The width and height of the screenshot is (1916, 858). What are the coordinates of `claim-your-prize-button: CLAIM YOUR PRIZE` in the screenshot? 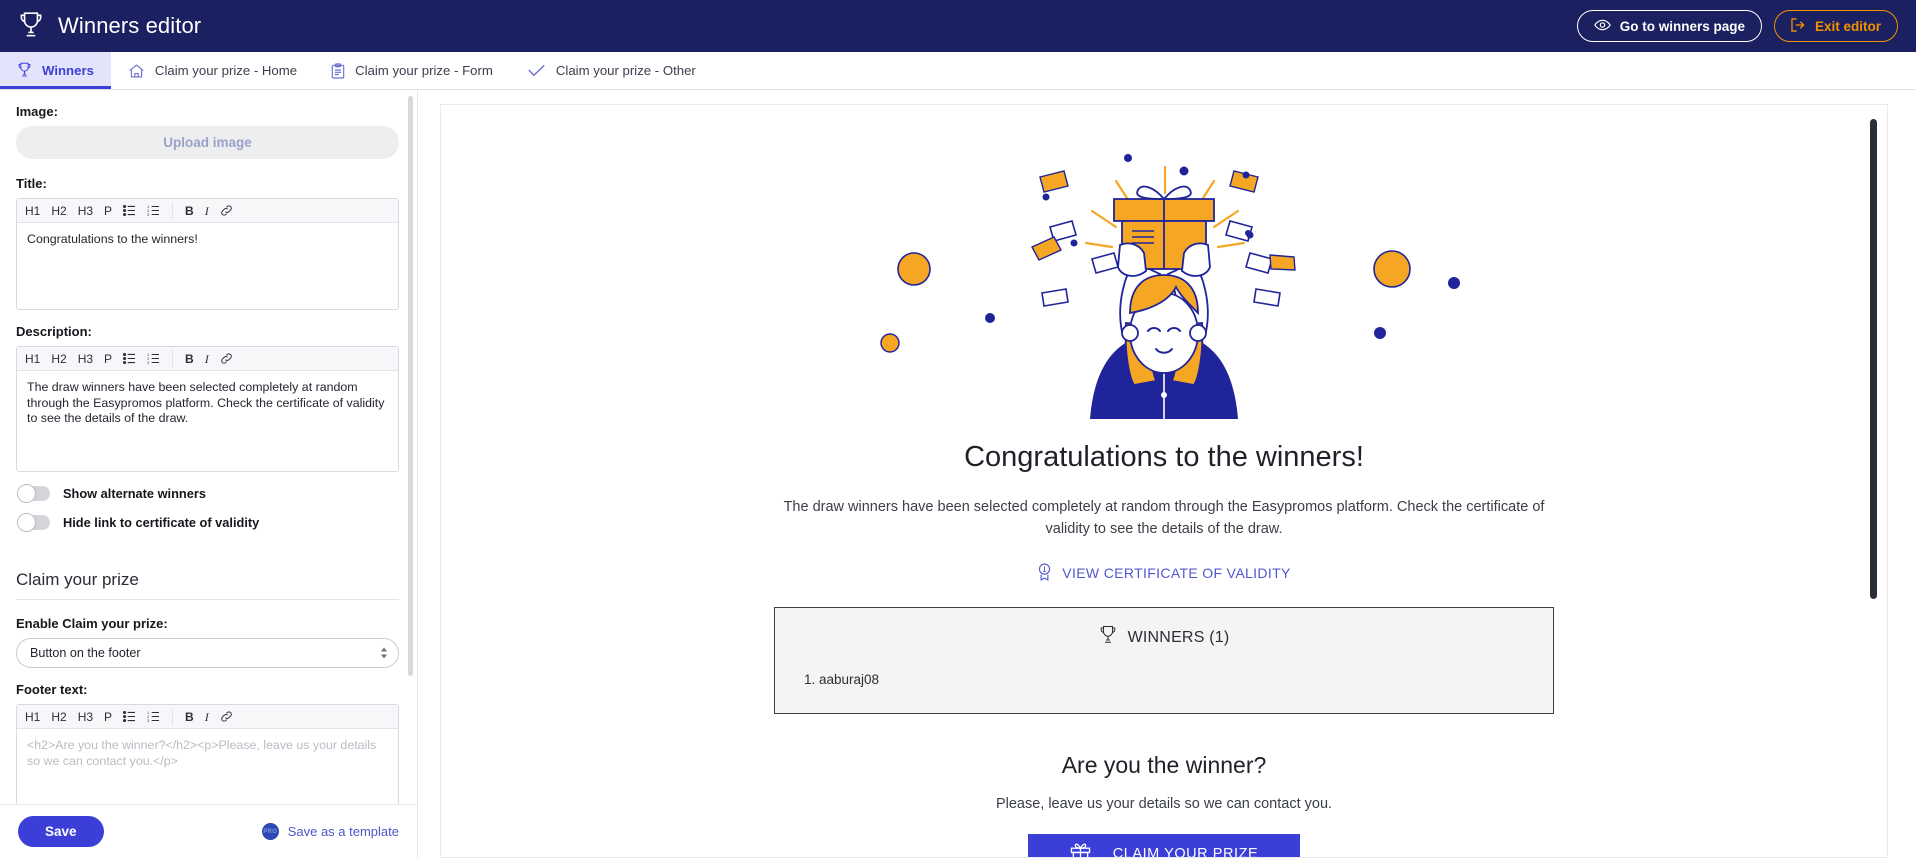 It's located at (1164, 845).